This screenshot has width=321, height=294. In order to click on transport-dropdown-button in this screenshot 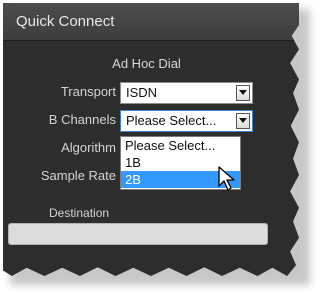, I will do `click(243, 93)`.